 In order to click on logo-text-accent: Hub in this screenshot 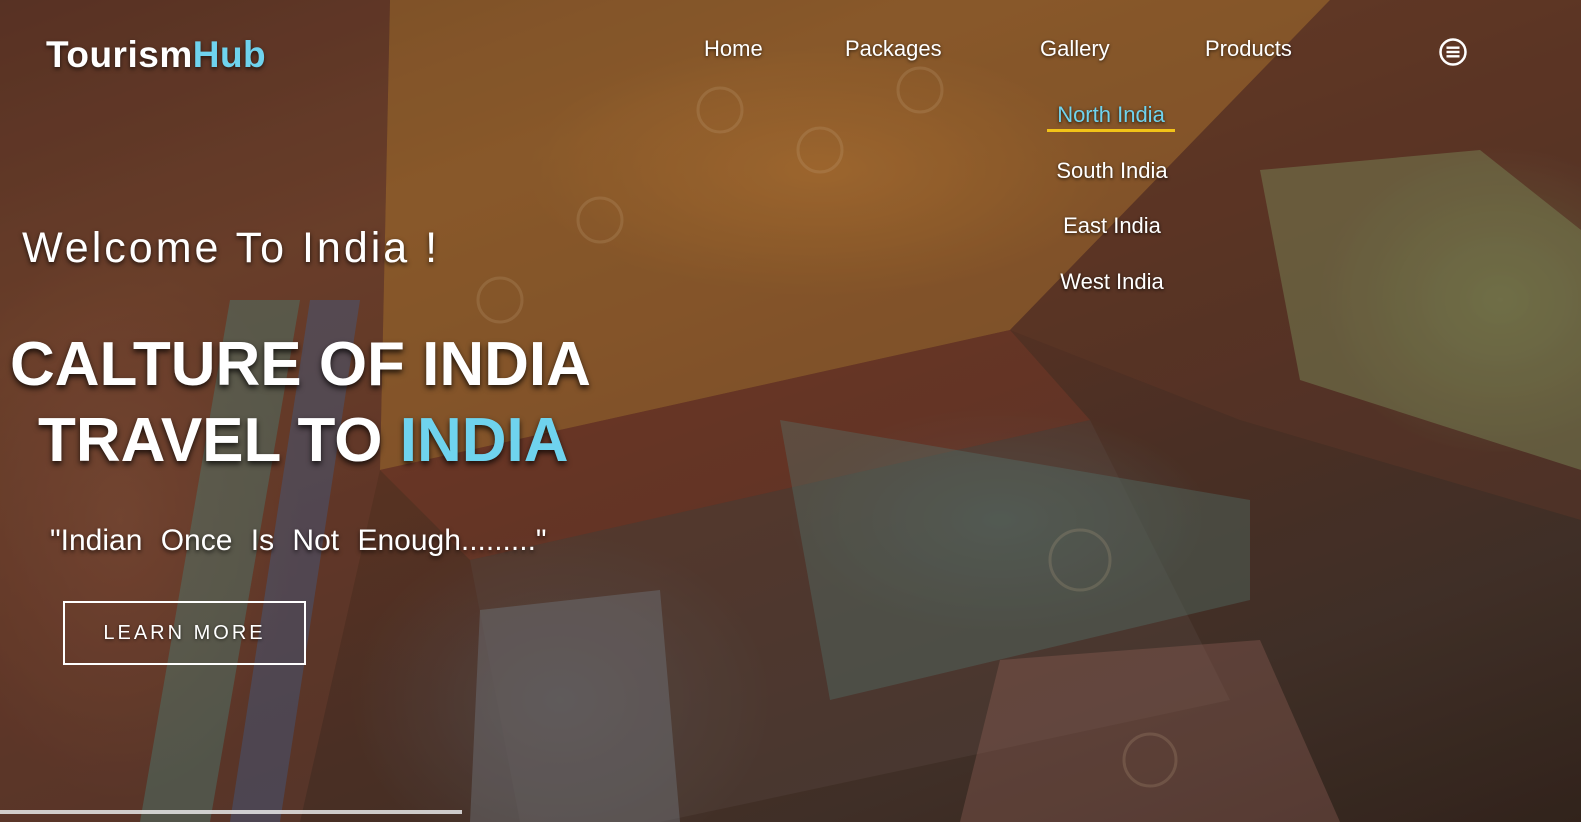, I will do `click(229, 54)`.